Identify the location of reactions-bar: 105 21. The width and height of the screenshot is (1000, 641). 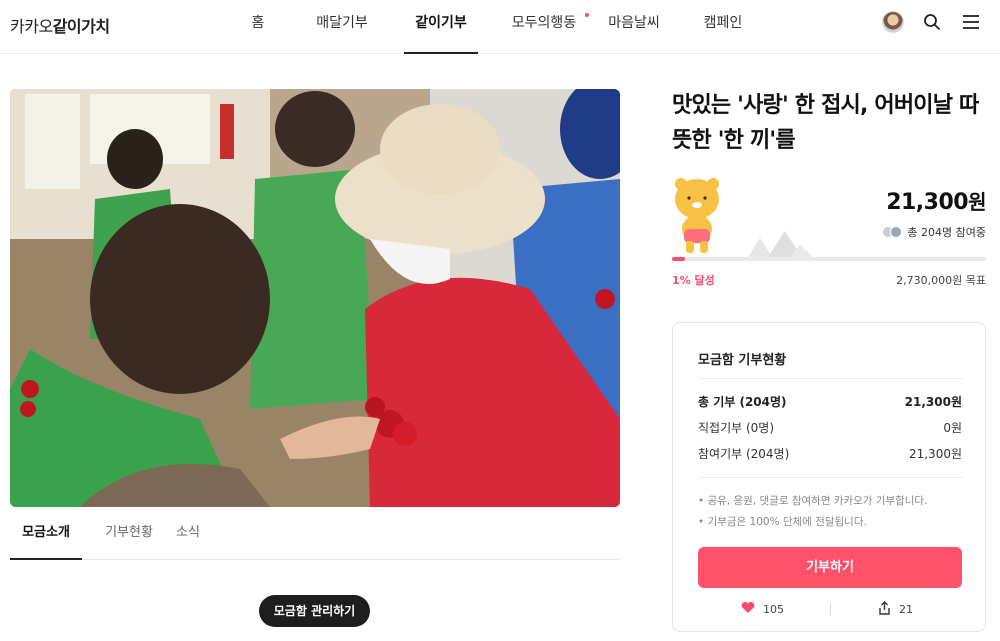
(830, 610).